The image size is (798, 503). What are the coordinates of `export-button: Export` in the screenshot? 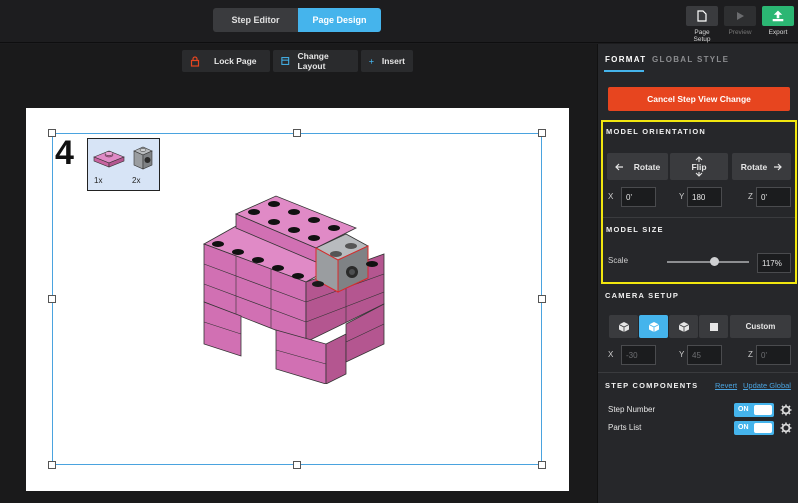 It's located at (778, 21).